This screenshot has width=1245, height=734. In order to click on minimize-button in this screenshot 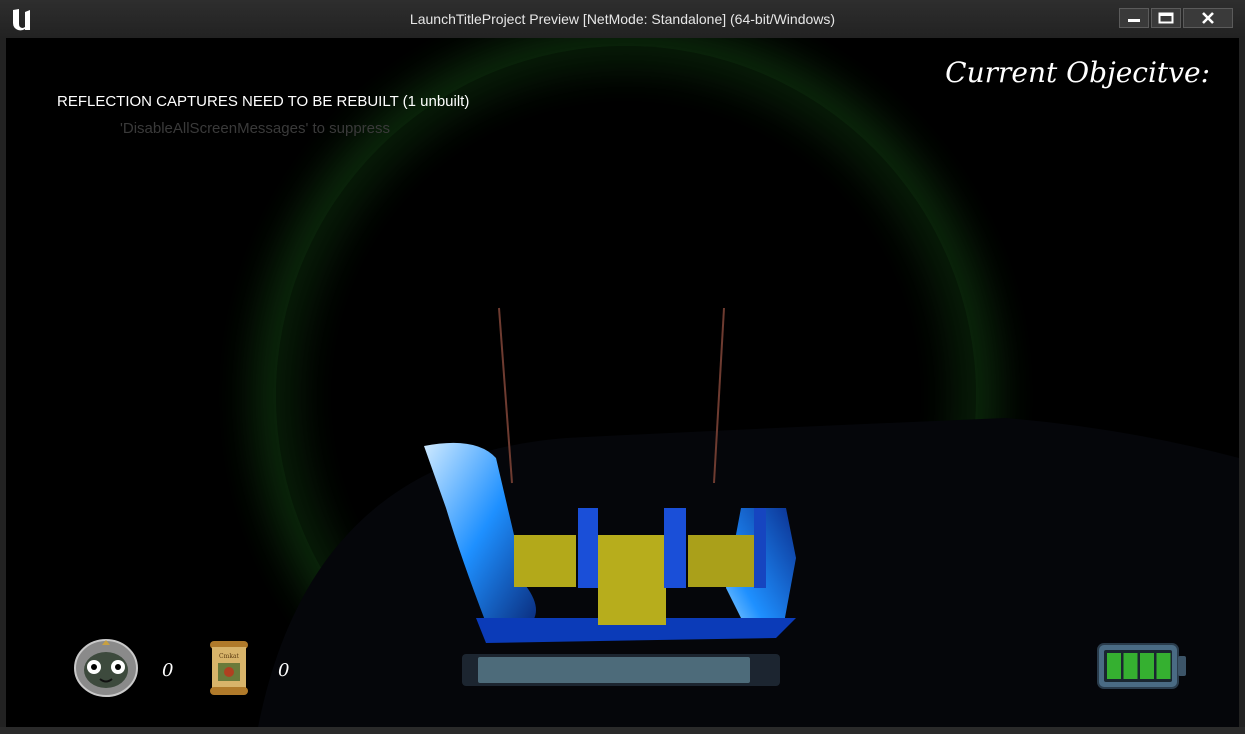, I will do `click(1134, 18)`.